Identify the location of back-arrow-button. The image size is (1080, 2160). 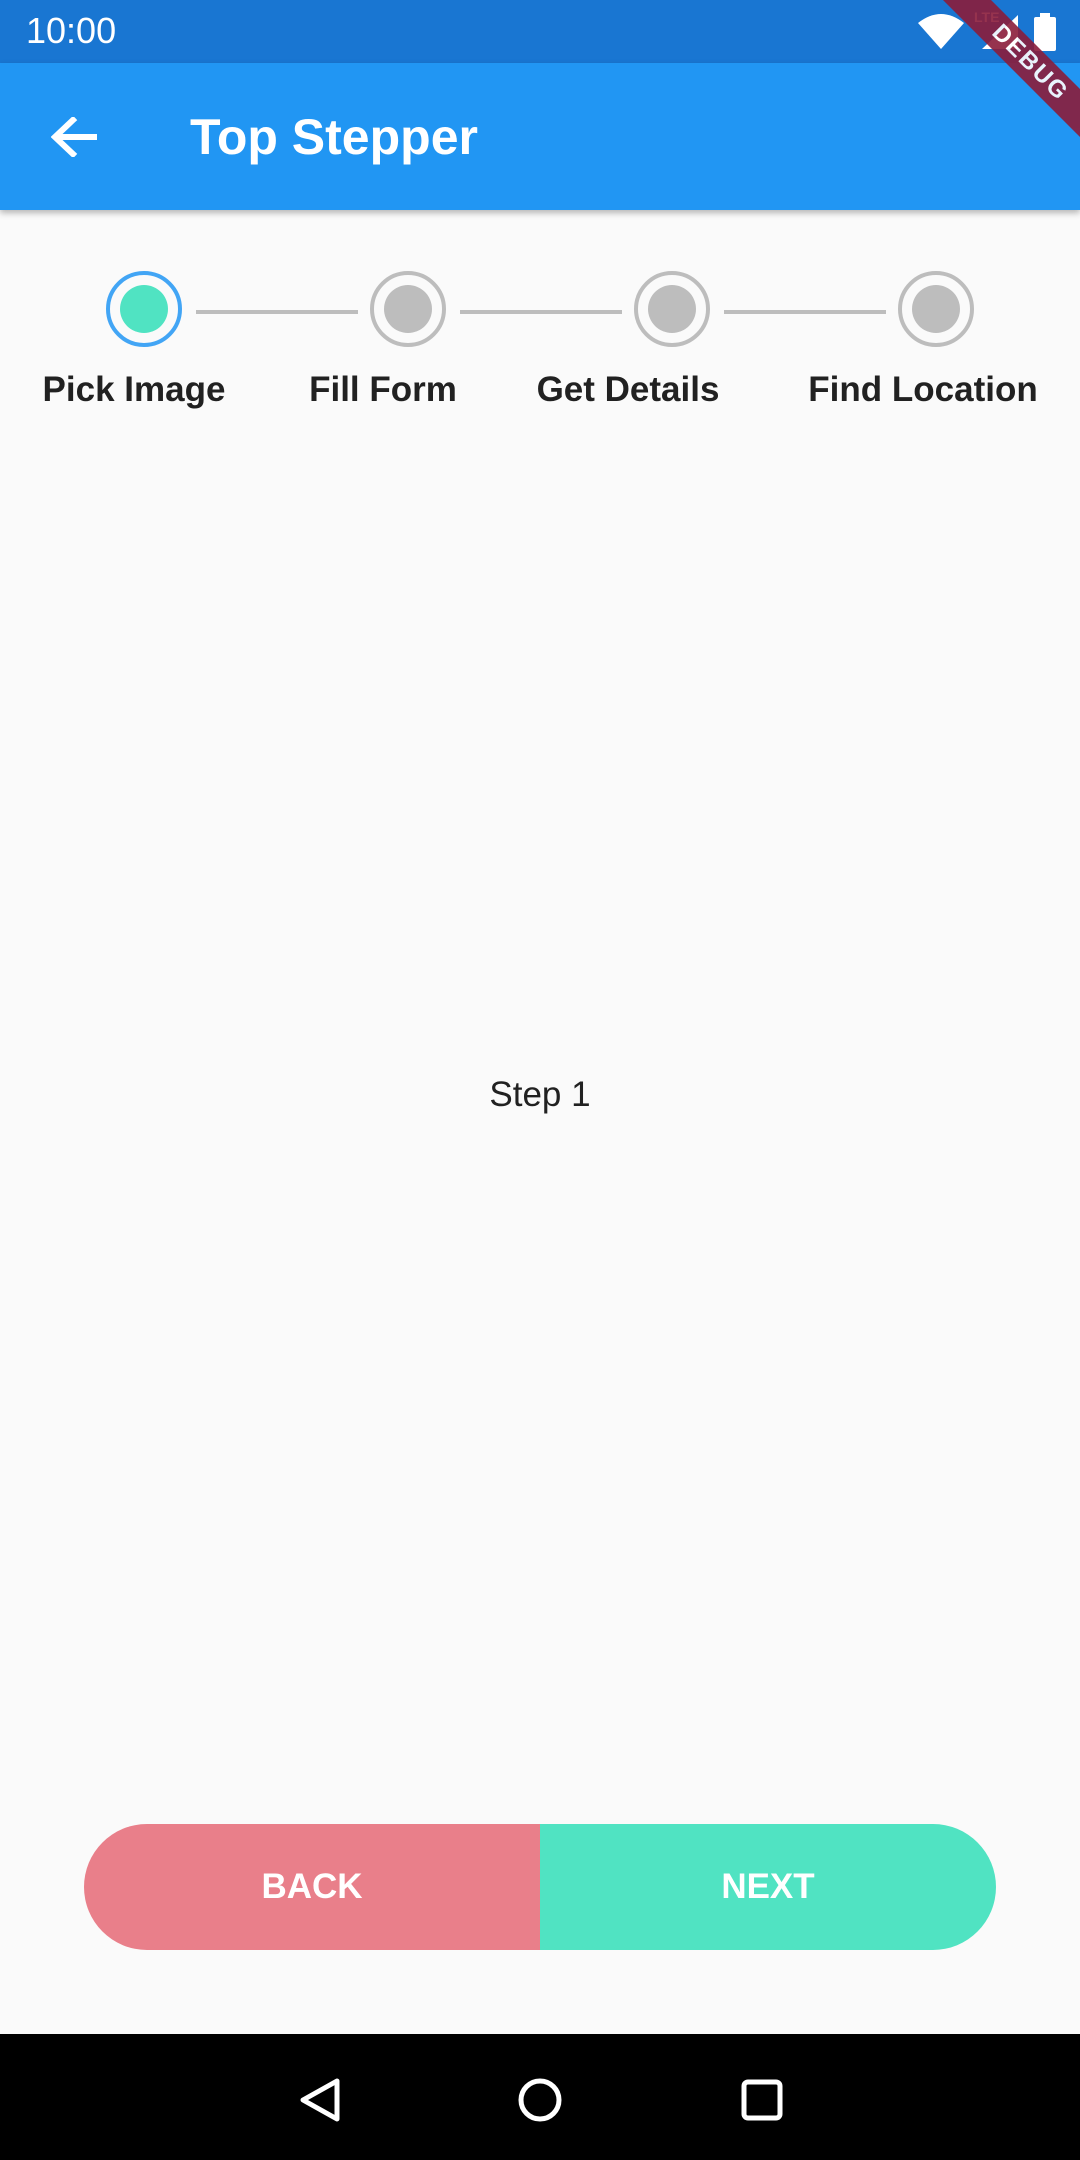
(74, 137).